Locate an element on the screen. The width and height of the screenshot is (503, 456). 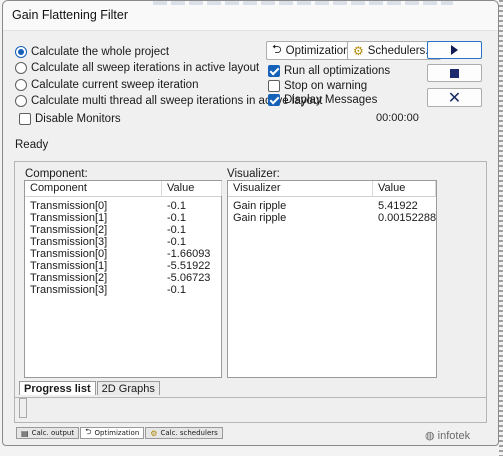
checkbox-label: Disable Monitors is located at coordinates (78, 119).